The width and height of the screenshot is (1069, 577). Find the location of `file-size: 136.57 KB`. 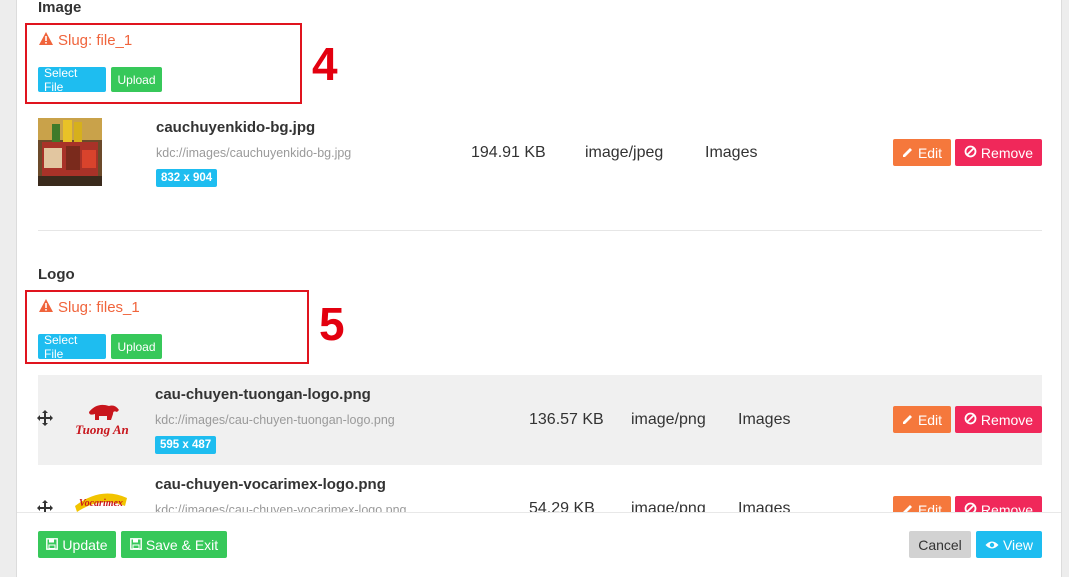

file-size: 136.57 KB is located at coordinates (566, 419).